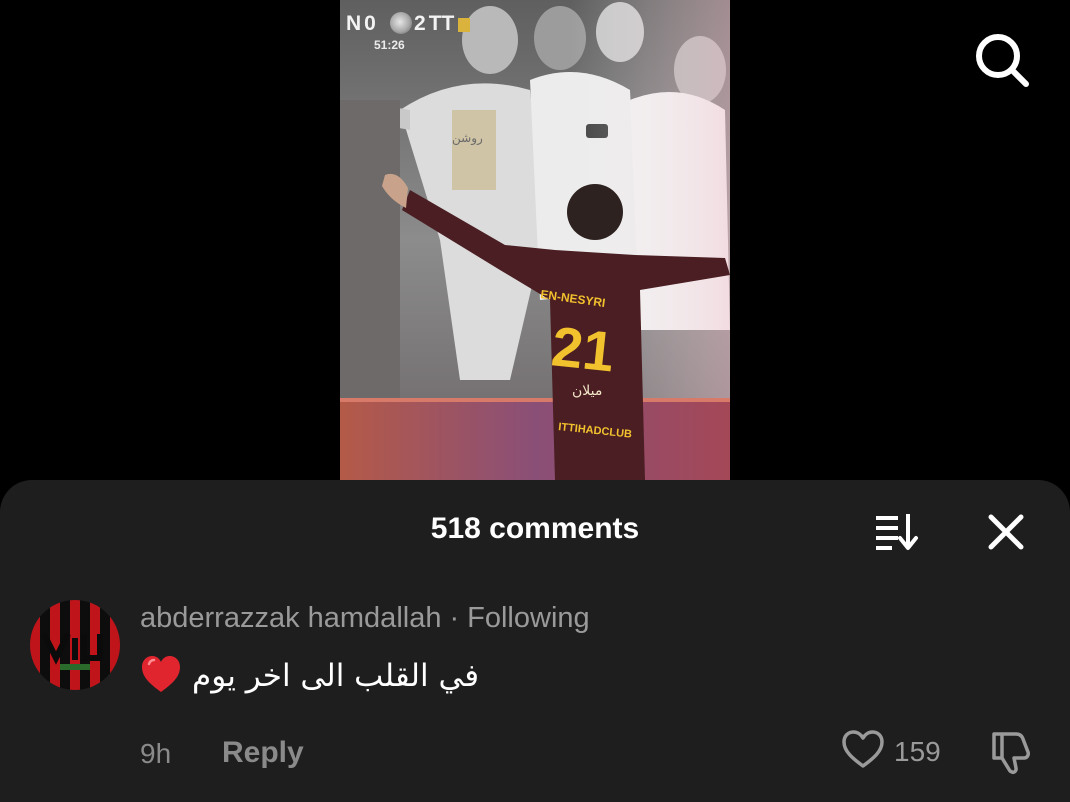 The height and width of the screenshot is (802, 1070). I want to click on home-score-value: 0, so click(370, 23).